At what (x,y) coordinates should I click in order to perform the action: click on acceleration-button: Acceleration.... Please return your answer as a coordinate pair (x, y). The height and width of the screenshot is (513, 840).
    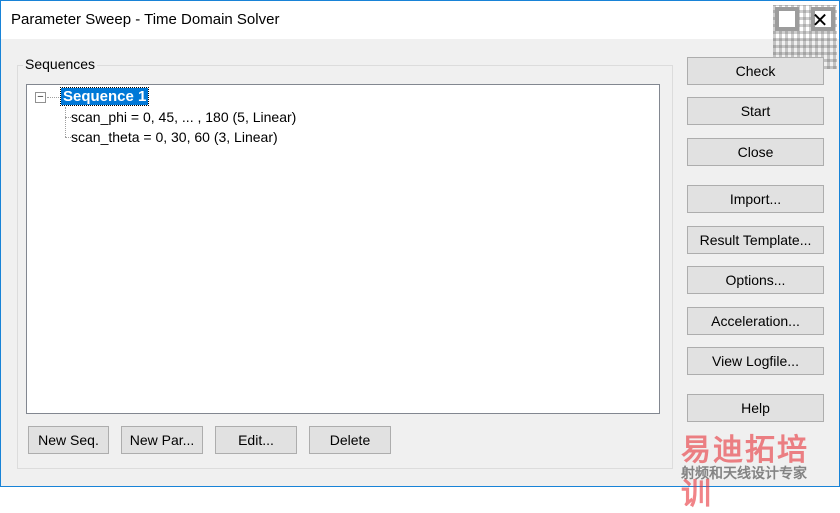
    Looking at the image, I should click on (755, 321).